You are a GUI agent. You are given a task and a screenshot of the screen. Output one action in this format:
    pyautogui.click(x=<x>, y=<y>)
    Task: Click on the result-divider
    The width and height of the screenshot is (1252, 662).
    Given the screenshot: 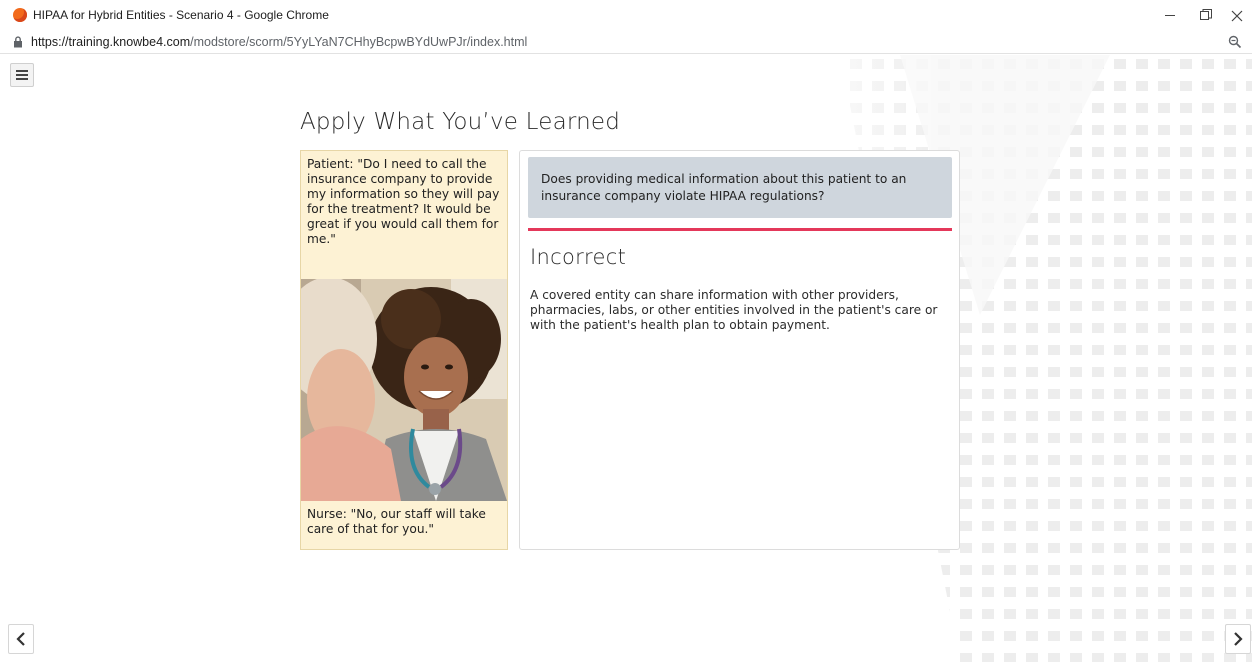 What is the action you would take?
    pyautogui.click(x=740, y=229)
    